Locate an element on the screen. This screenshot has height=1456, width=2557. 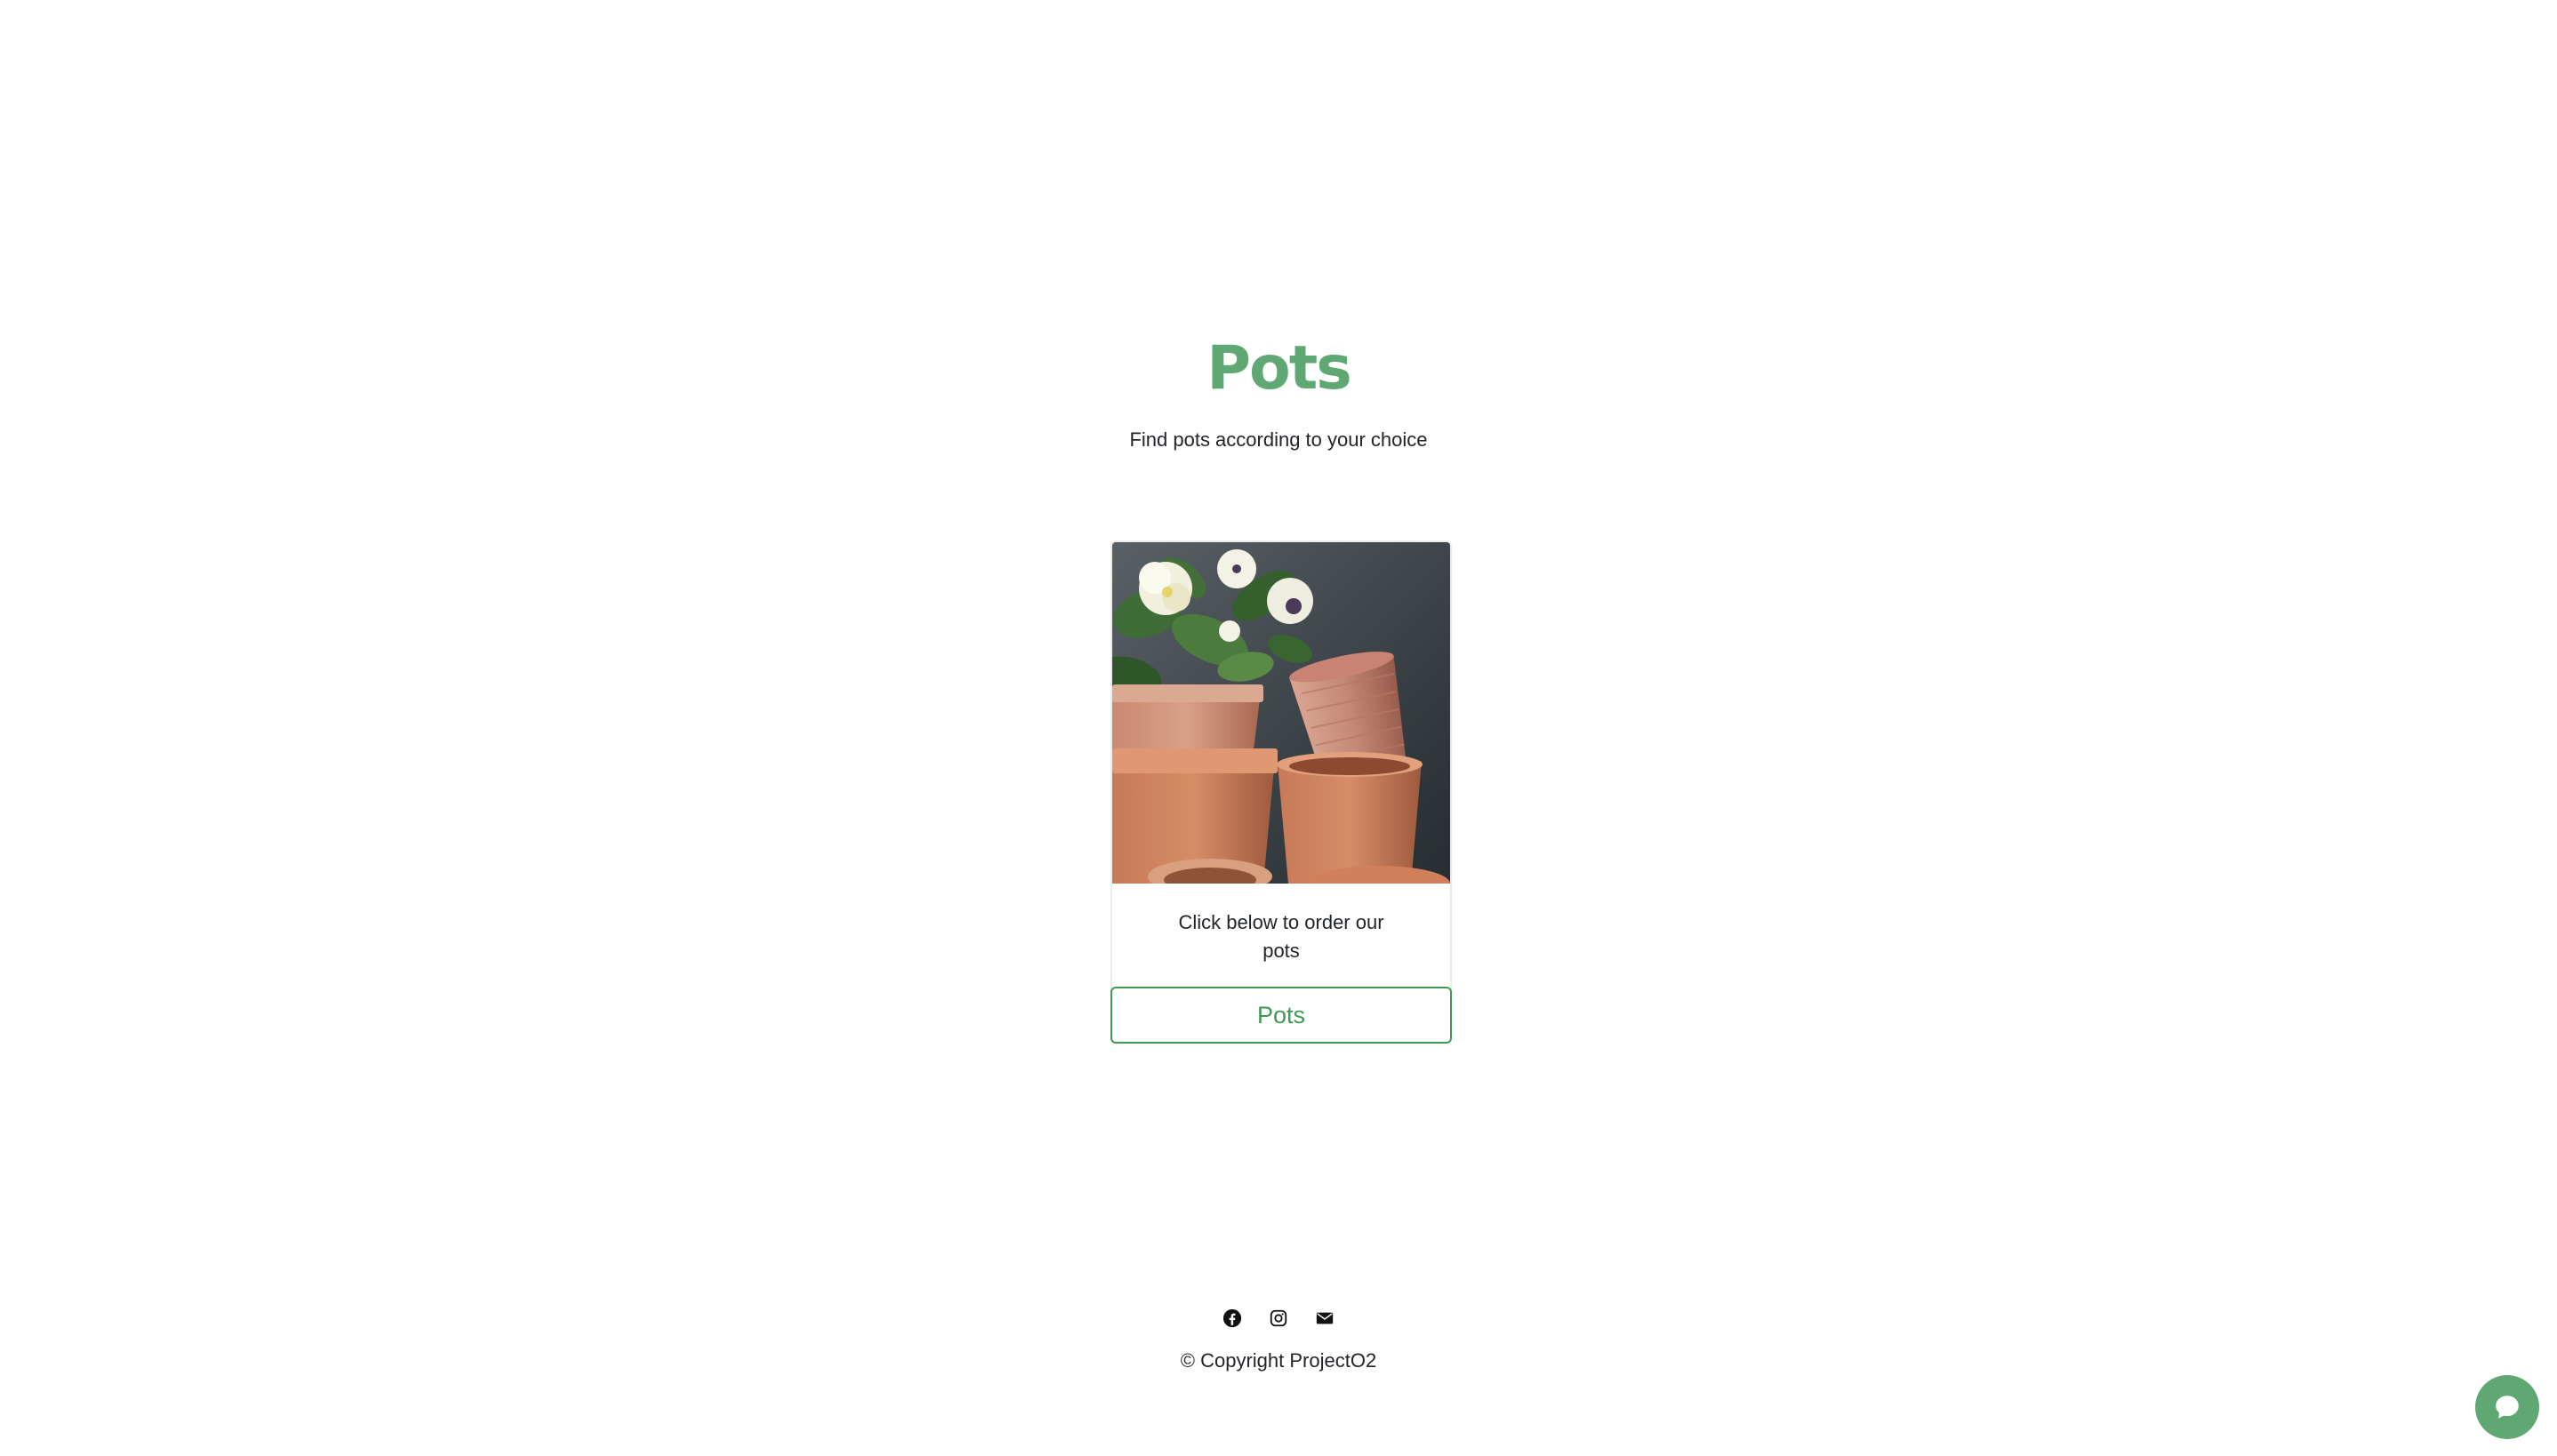
chat-button is located at coordinates (2507, 1407).